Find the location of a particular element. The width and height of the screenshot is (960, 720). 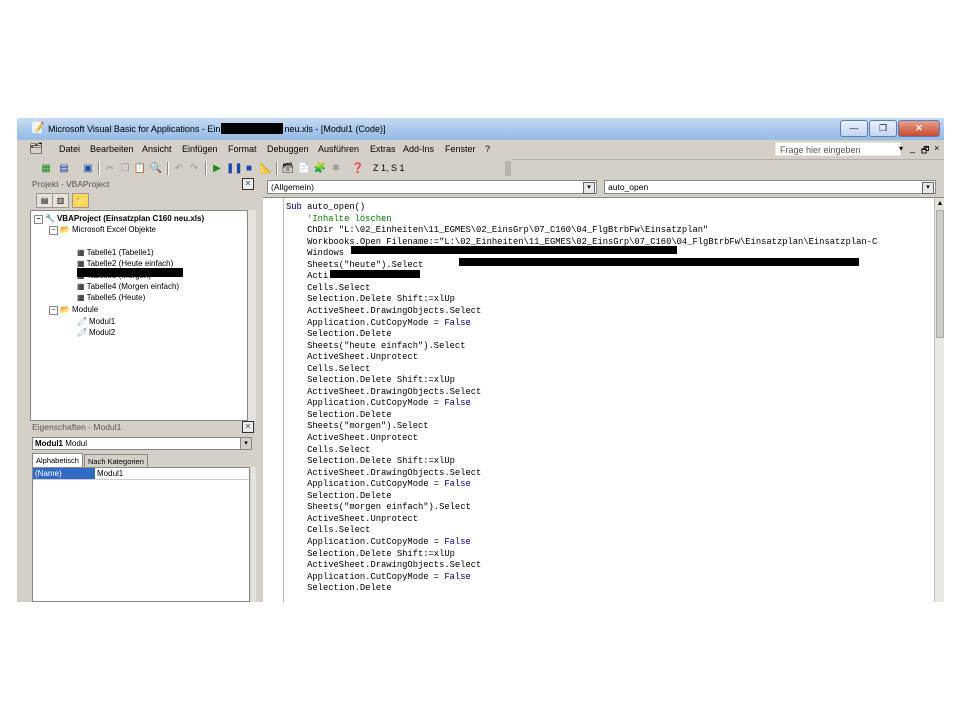

properties-scrollbar is located at coordinates (253, 534).